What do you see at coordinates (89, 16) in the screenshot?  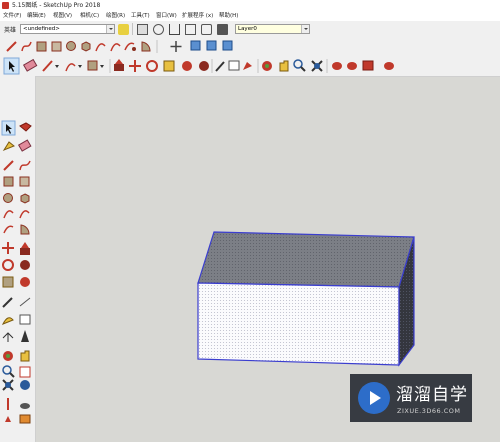 I see `menu-camera: 相机(C)` at bounding box center [89, 16].